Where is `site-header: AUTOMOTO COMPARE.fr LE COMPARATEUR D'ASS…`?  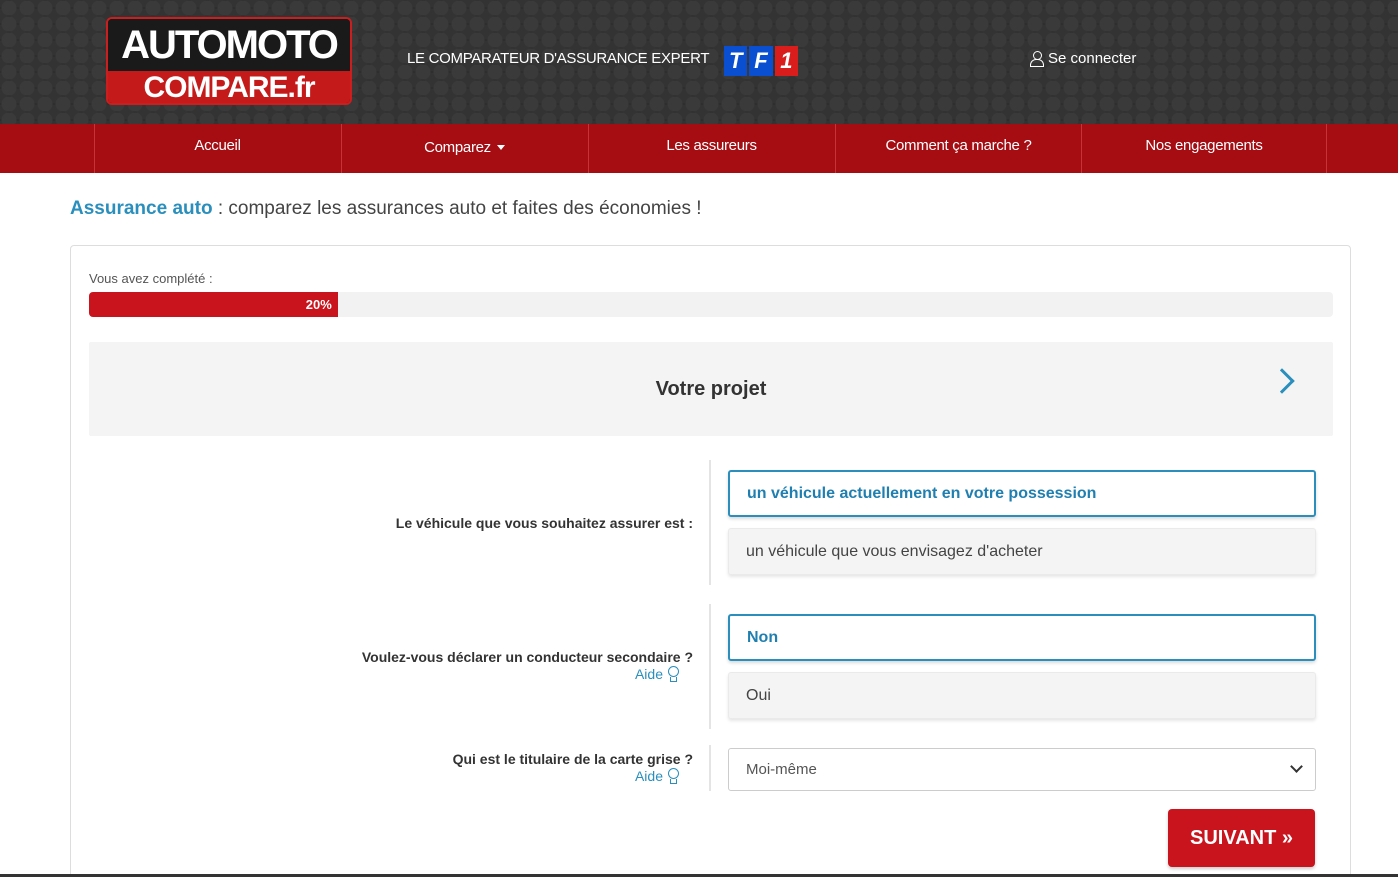
site-header: AUTOMOTO COMPARE.fr LE COMPARATEUR D'ASS… is located at coordinates (699, 62).